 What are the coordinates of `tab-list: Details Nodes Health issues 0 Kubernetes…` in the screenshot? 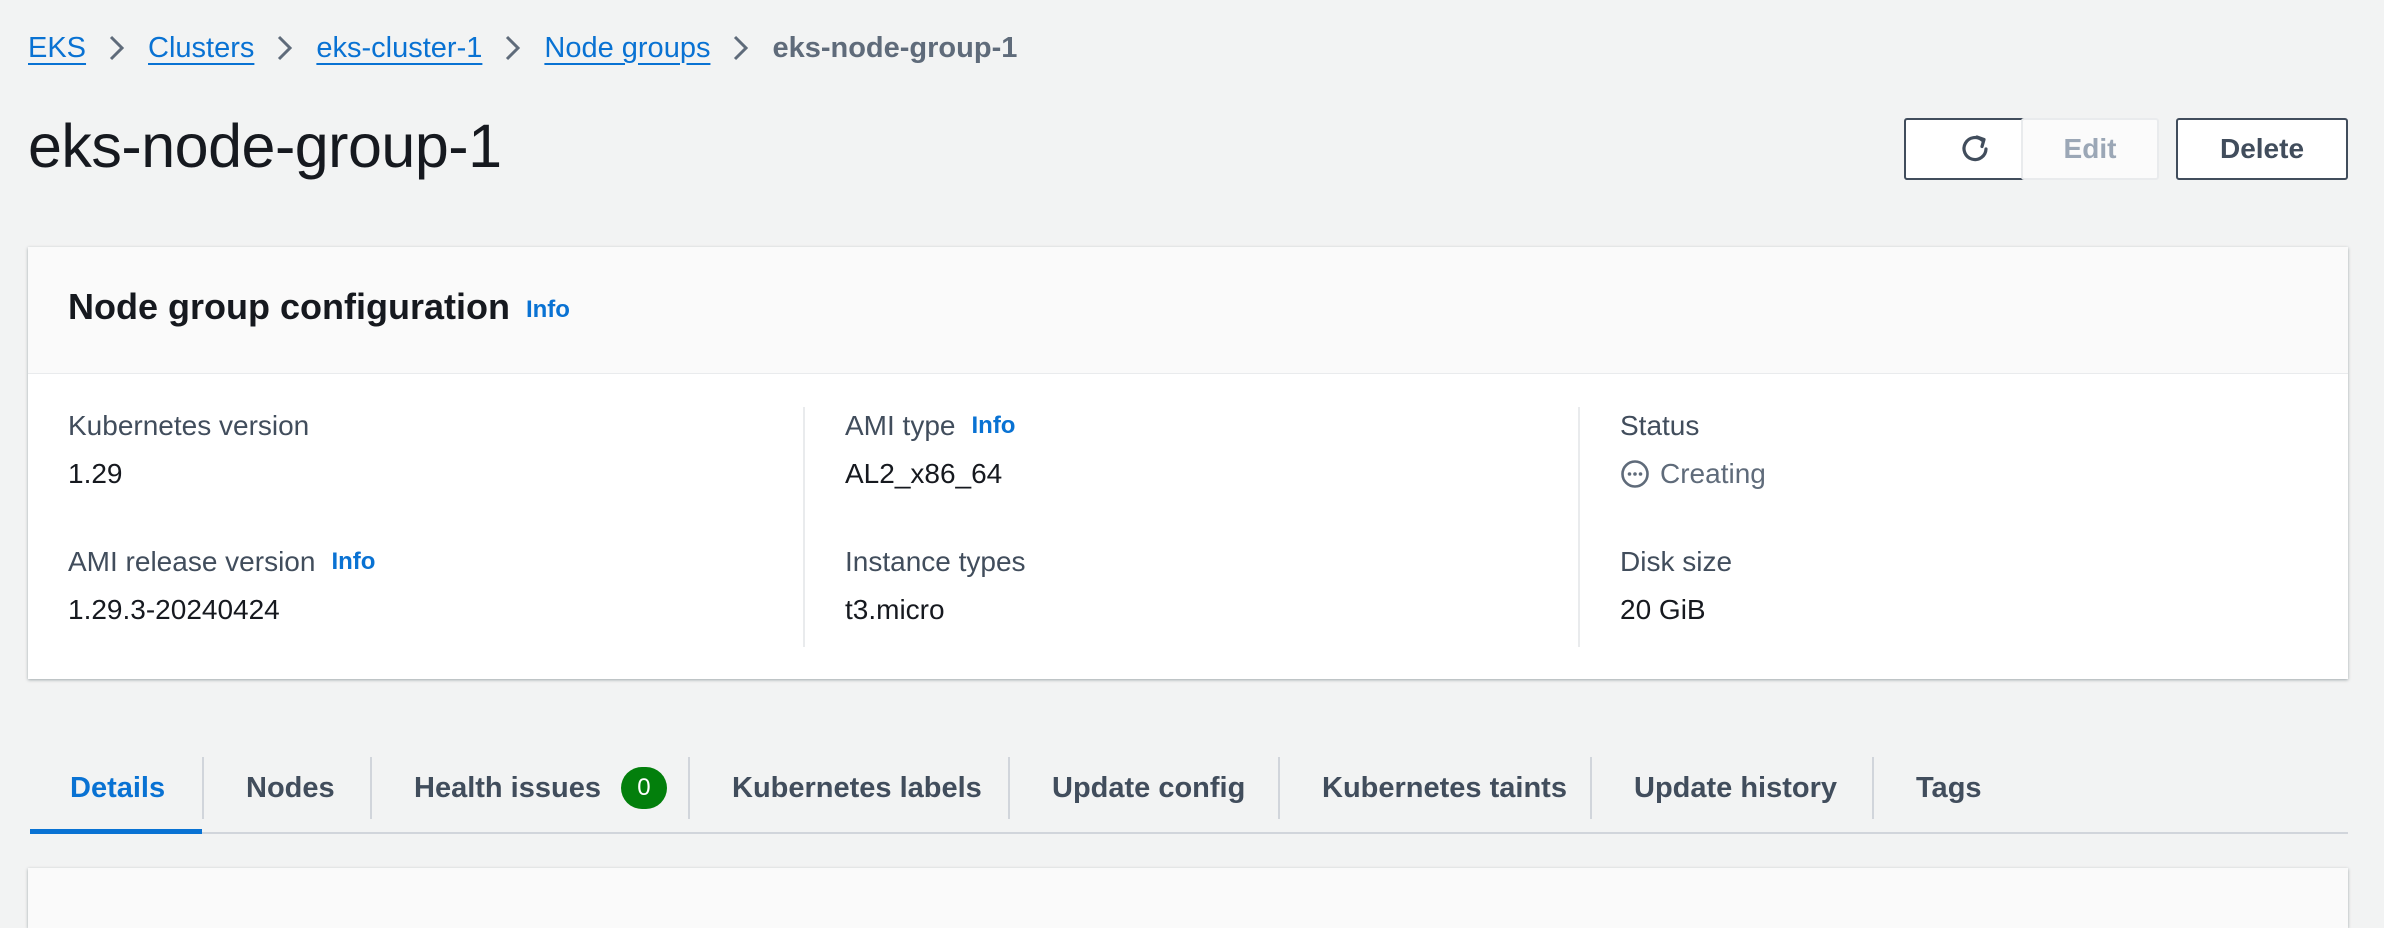 It's located at (1189, 789).